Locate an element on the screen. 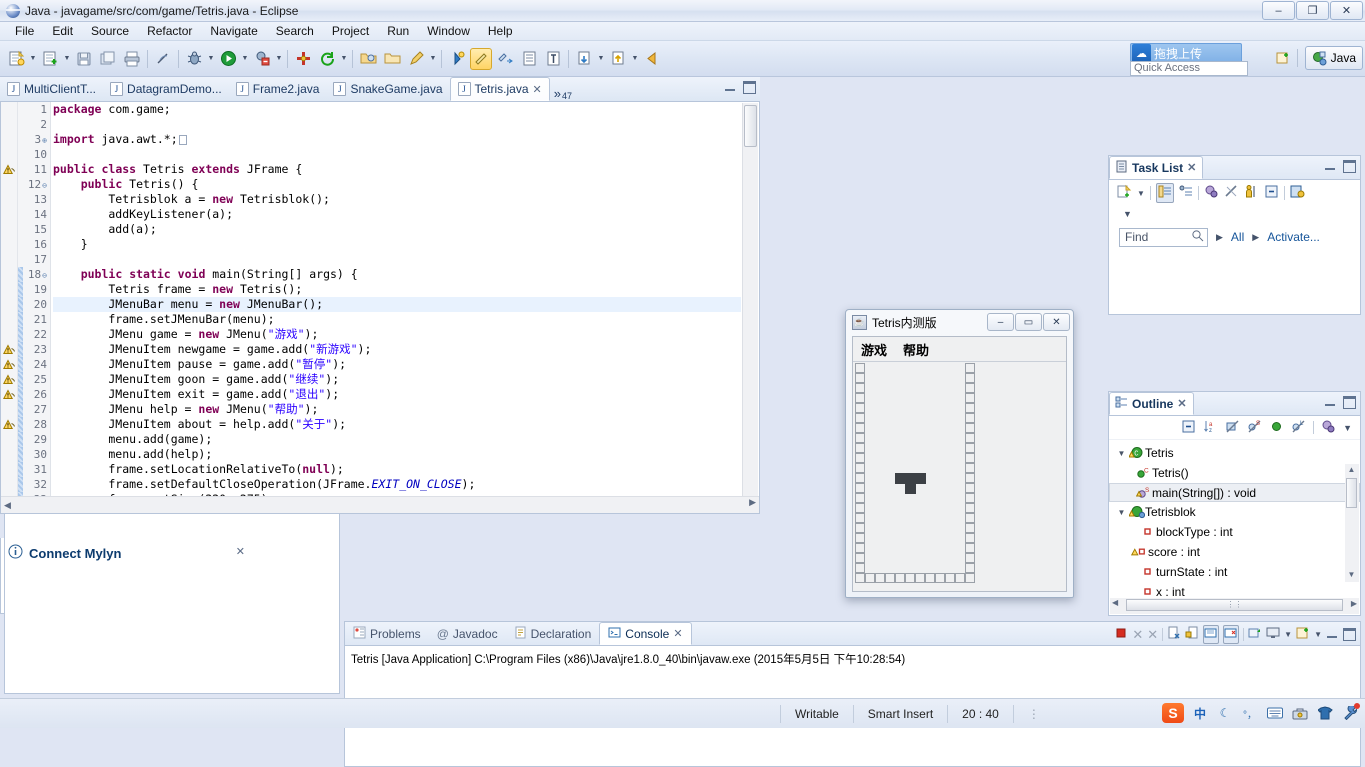 Image resolution: width=1365 pixels, height=767 pixels. game-menu-game: 游戏 is located at coordinates (874, 349).